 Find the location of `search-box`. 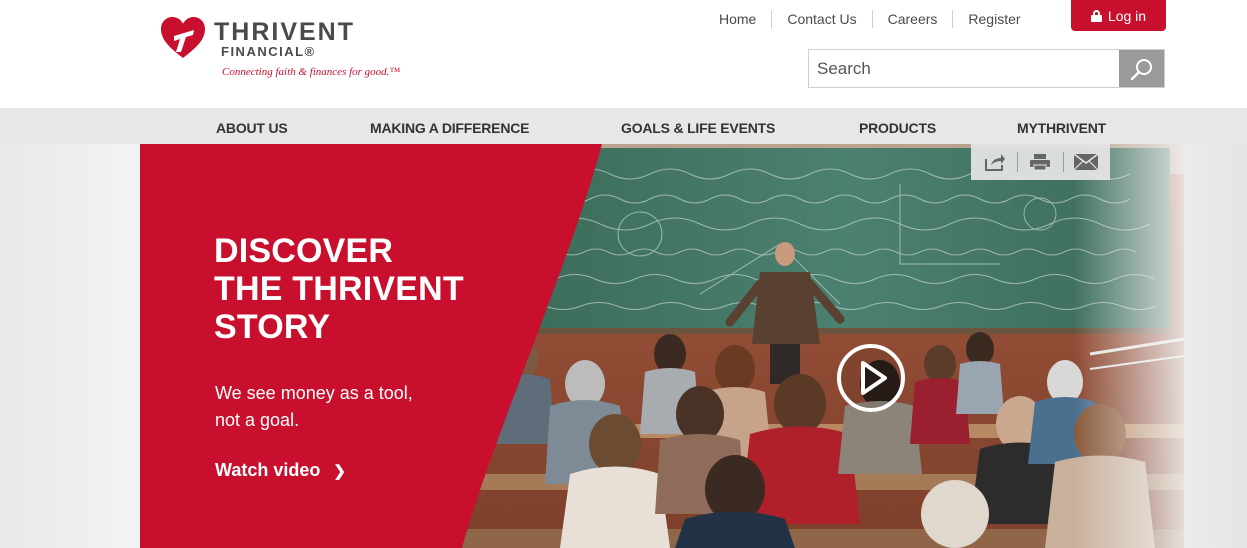

search-box is located at coordinates (986, 68).